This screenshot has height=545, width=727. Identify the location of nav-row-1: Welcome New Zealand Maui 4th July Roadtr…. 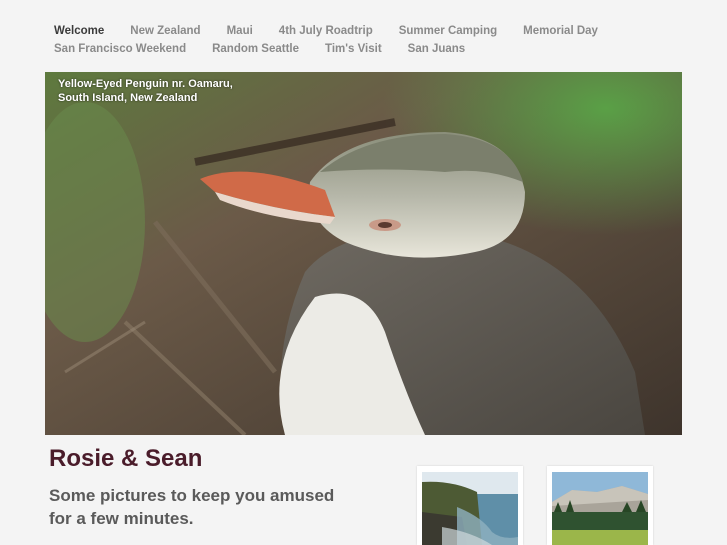
(374, 31).